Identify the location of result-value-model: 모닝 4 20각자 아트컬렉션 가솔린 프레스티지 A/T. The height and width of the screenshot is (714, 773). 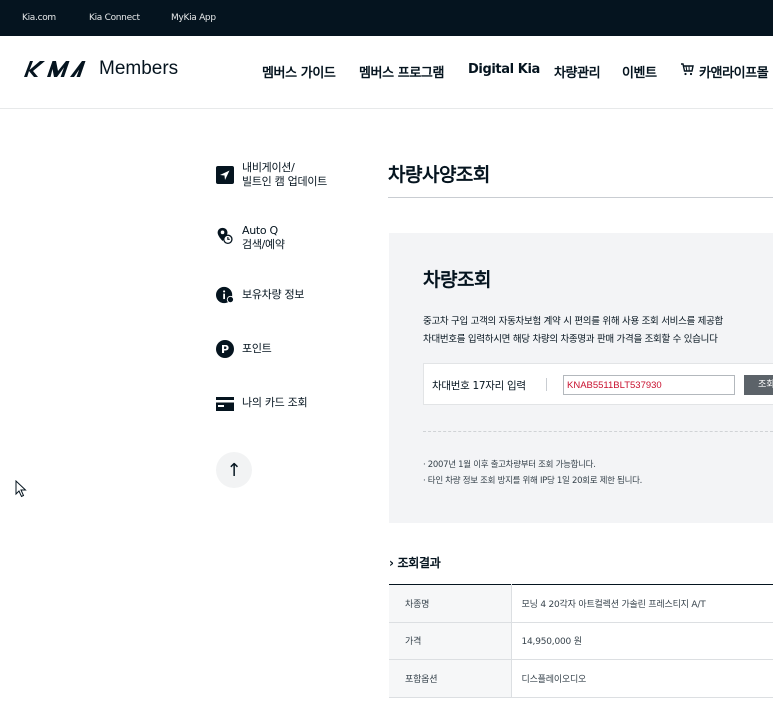
(642, 603).